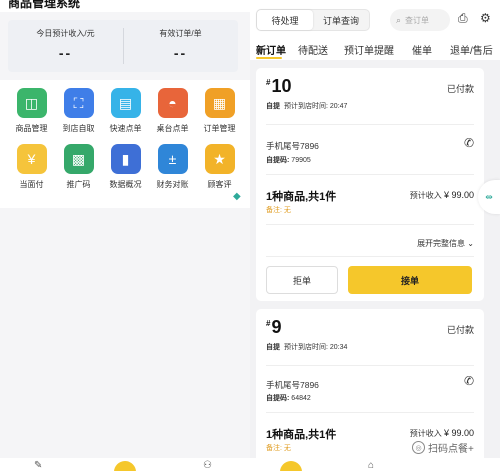 This screenshot has width=500, height=471. I want to click on search-box: ⌕, so click(420, 20).